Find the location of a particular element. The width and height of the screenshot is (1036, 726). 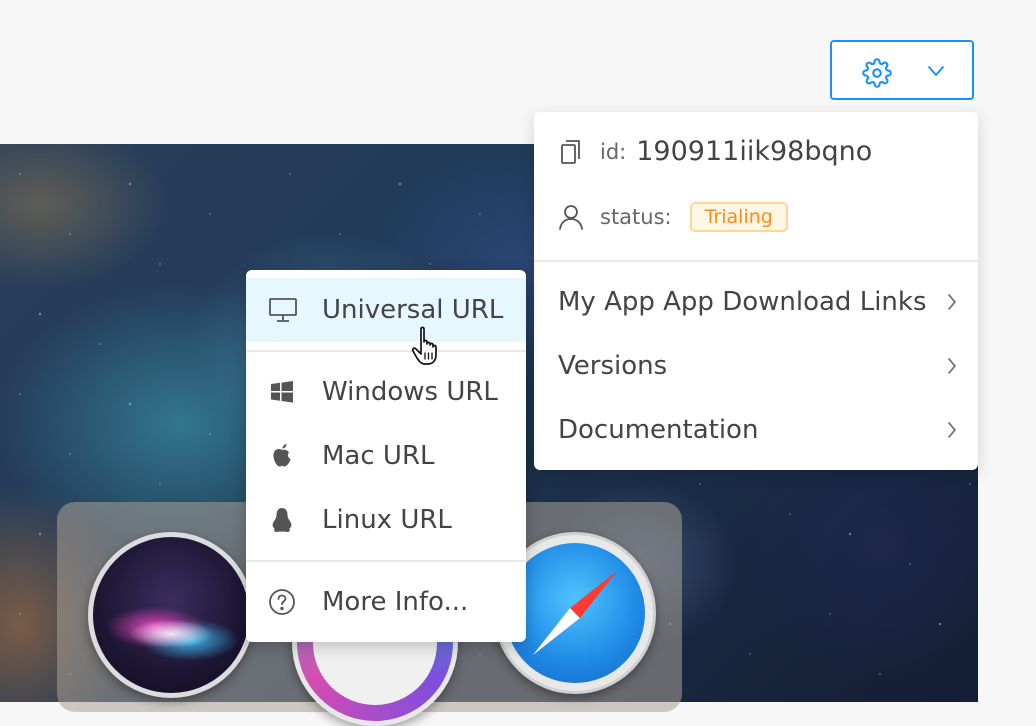

monitor-icon is located at coordinates (283, 310).